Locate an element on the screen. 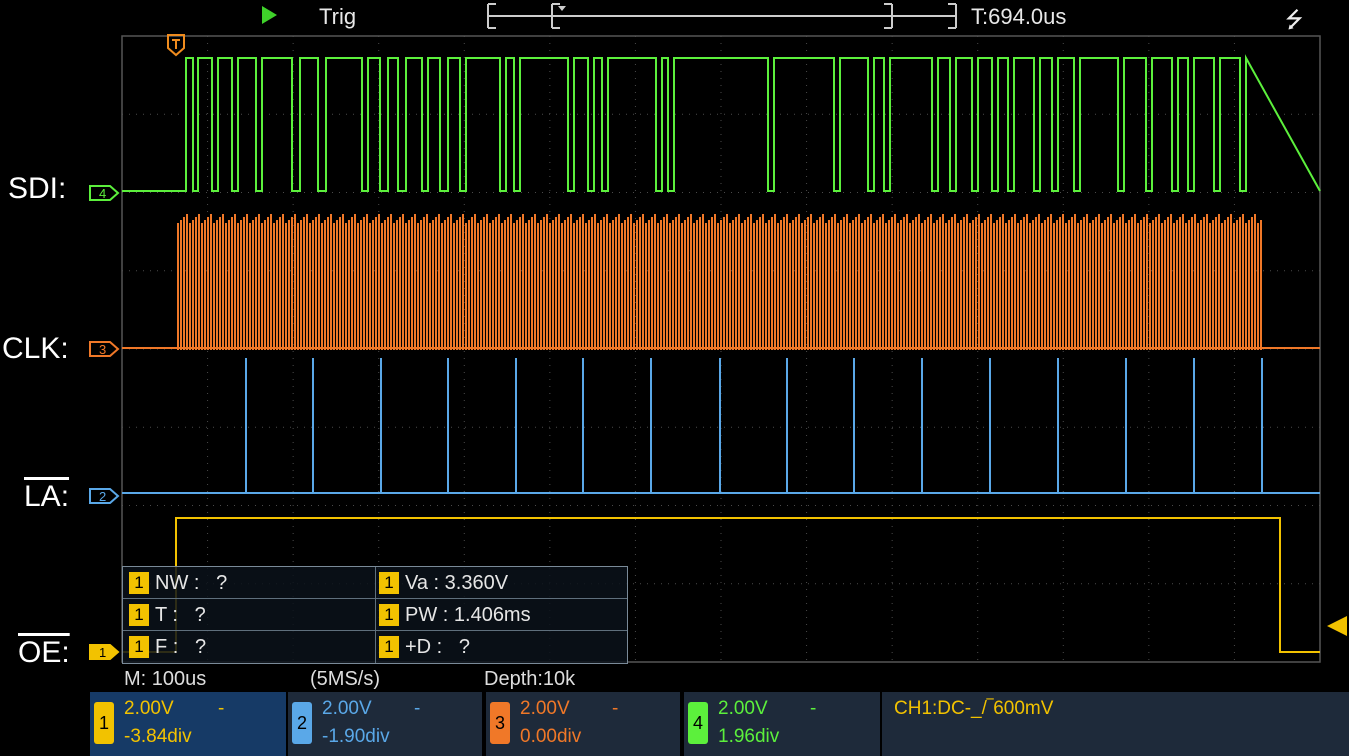 The image size is (1349, 756). svg-text: 4 is located at coordinates (102, 193).